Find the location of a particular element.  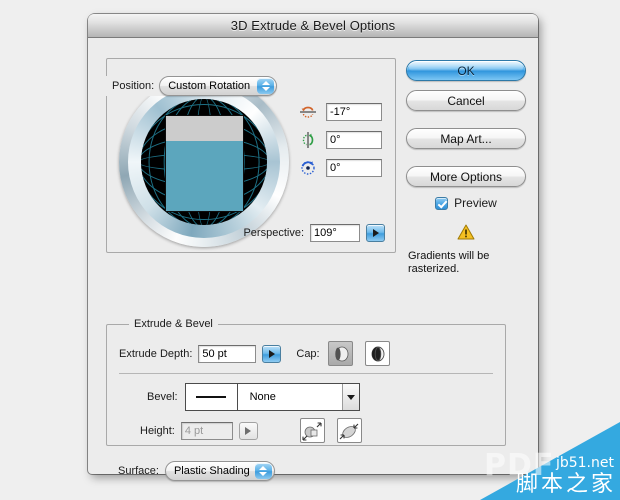

bevel-label: Bevel: is located at coordinates (162, 397).